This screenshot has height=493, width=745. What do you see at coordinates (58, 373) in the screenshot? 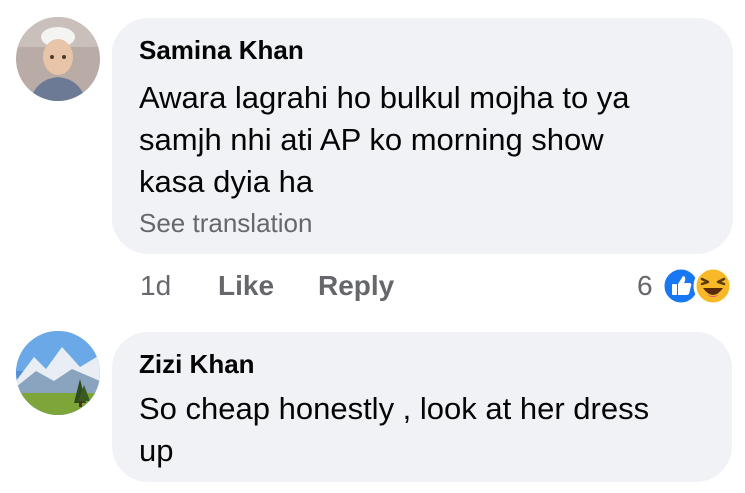
I see `avatar-zizi-khan` at bounding box center [58, 373].